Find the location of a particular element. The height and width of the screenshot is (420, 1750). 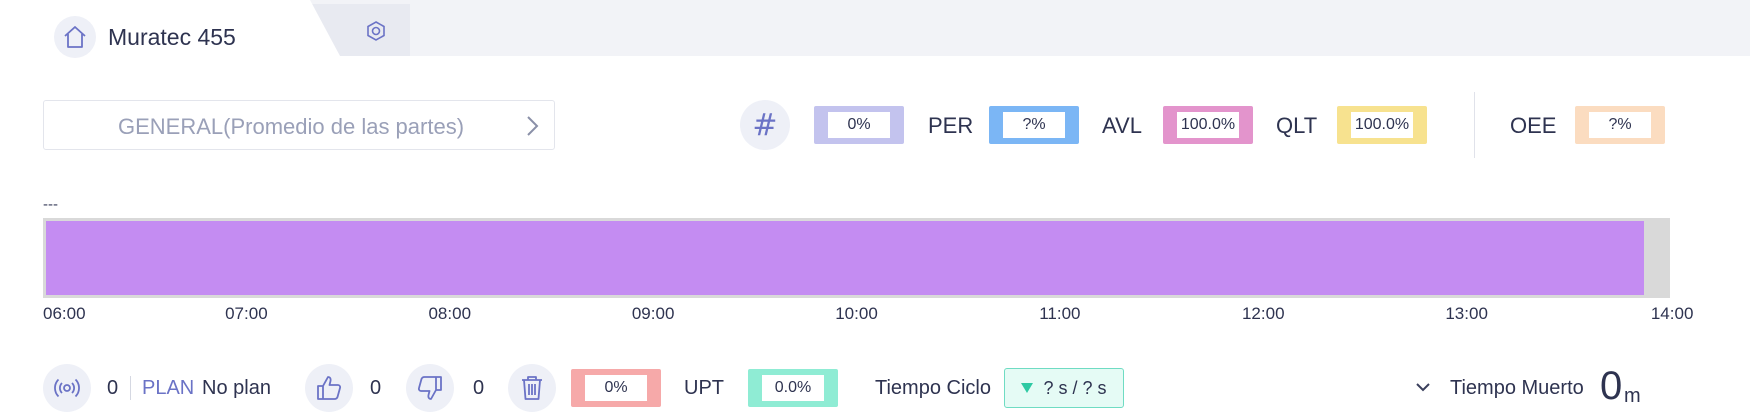

good-parts-button is located at coordinates (329, 388).